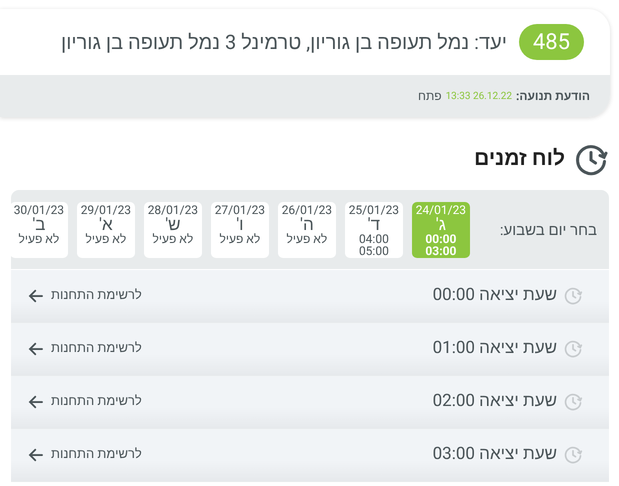 The image size is (619, 486). What do you see at coordinates (519, 160) in the screenshot?
I see `schedule-title: לוח זמנים` at bounding box center [519, 160].